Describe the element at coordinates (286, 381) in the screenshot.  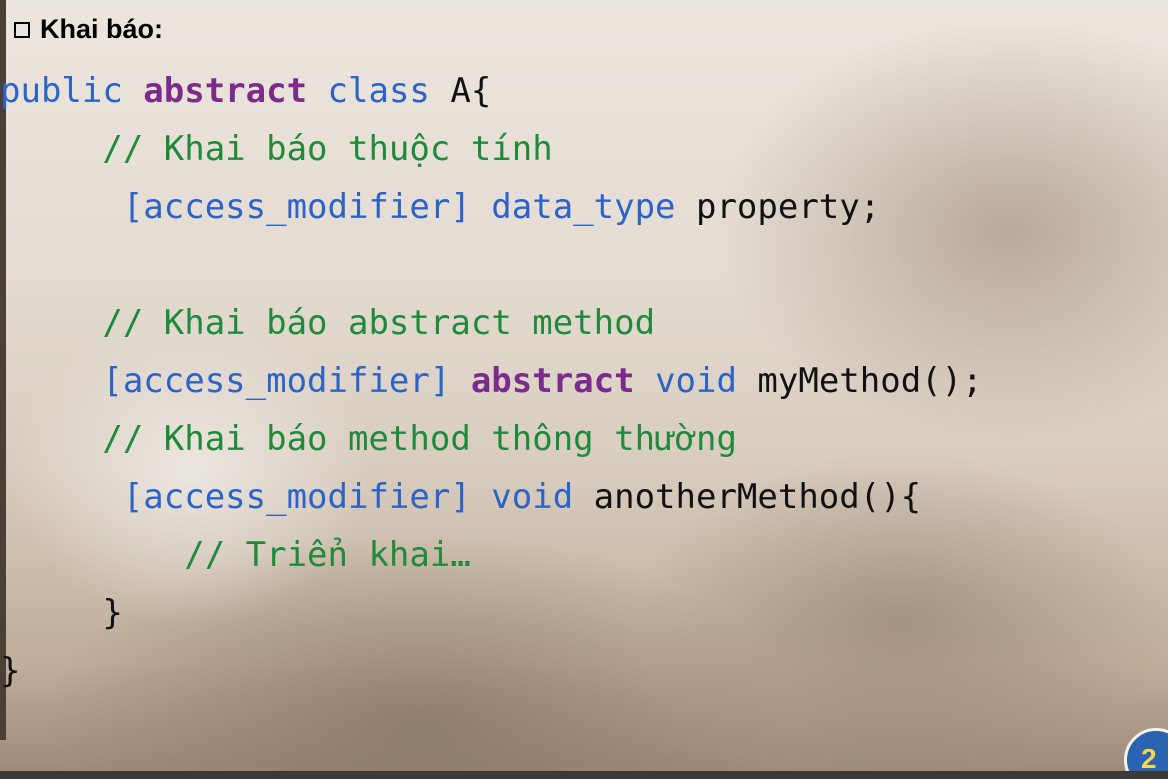
I see `code-token: [access_modifier]` at that location.